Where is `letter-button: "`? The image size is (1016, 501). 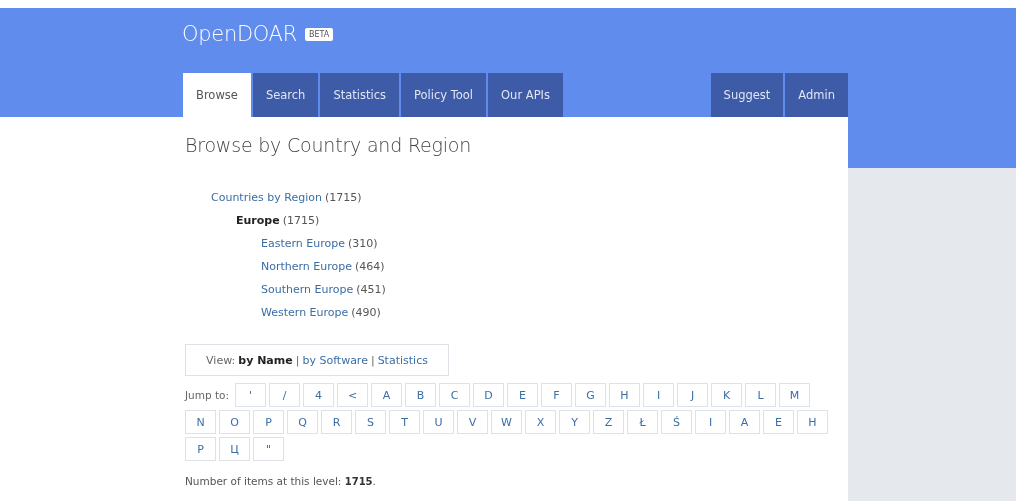
letter-button: " is located at coordinates (268, 449).